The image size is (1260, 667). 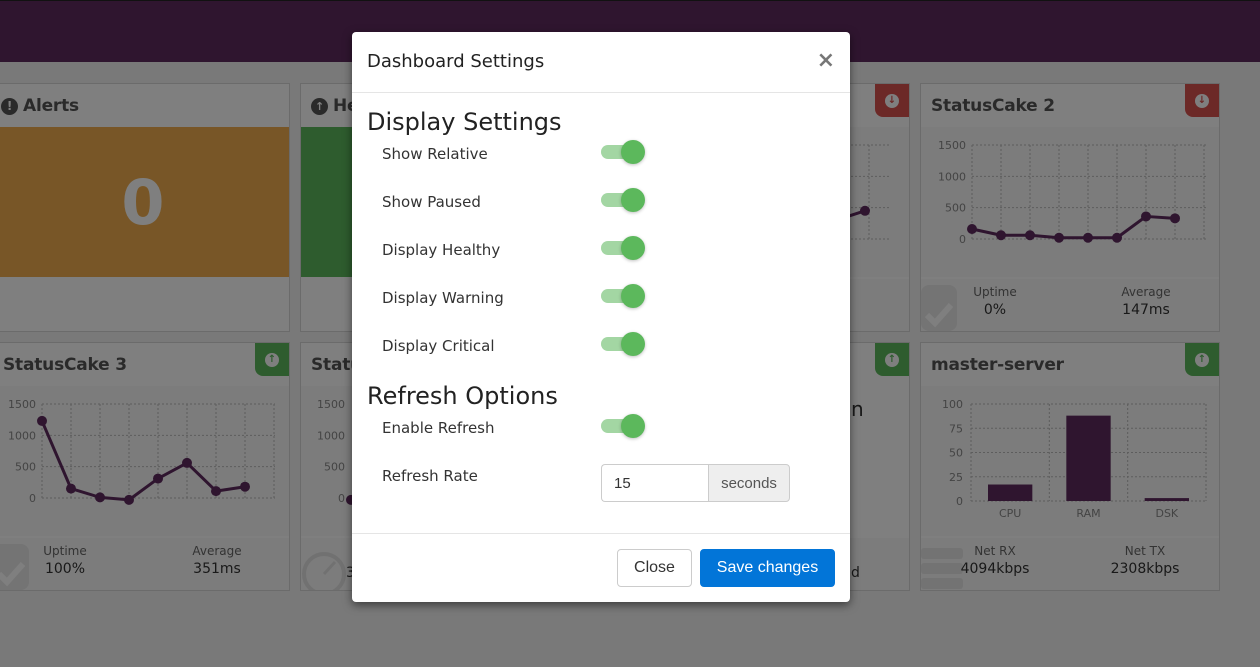 I want to click on modal-header: Dashboard Settings ×, so click(x=601, y=62).